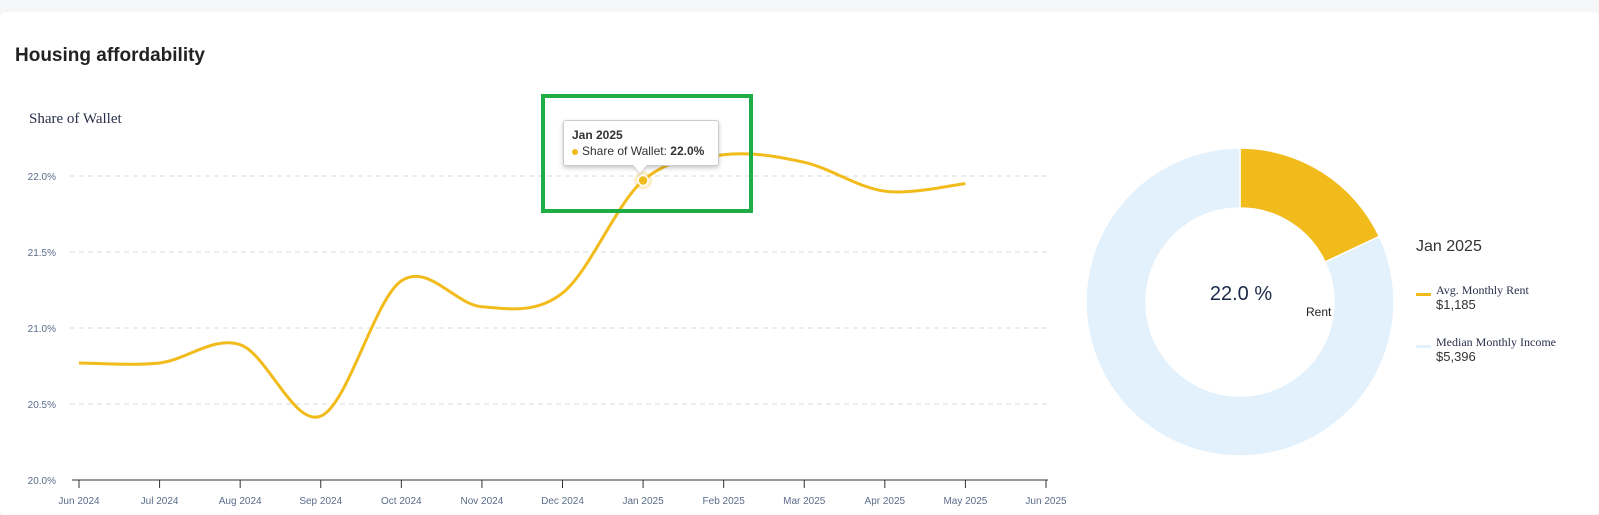  I want to click on donut-center-sublabel: Rent, so click(1319, 312).